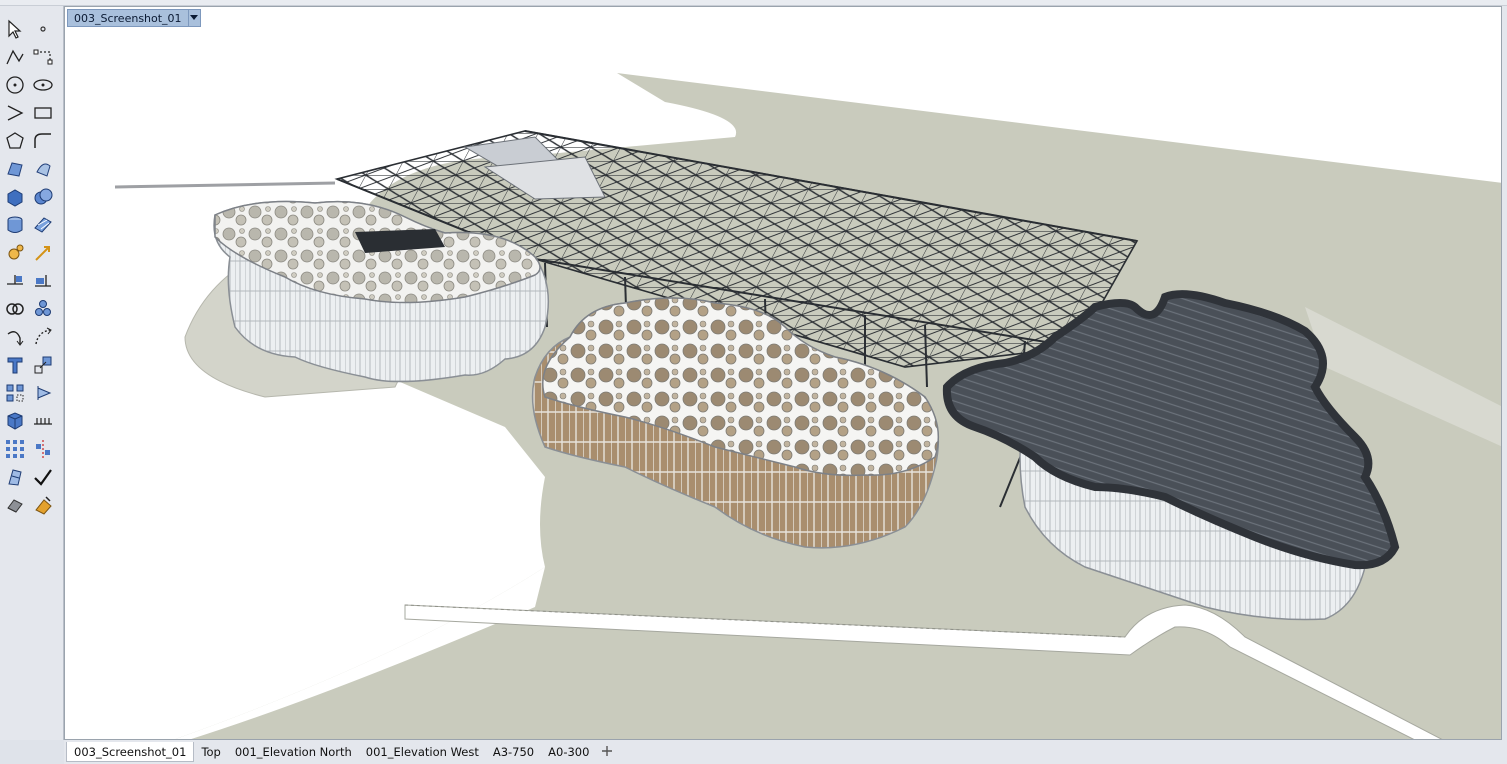  Describe the element at coordinates (43, 393) in the screenshot. I see `mirror-icon` at that location.